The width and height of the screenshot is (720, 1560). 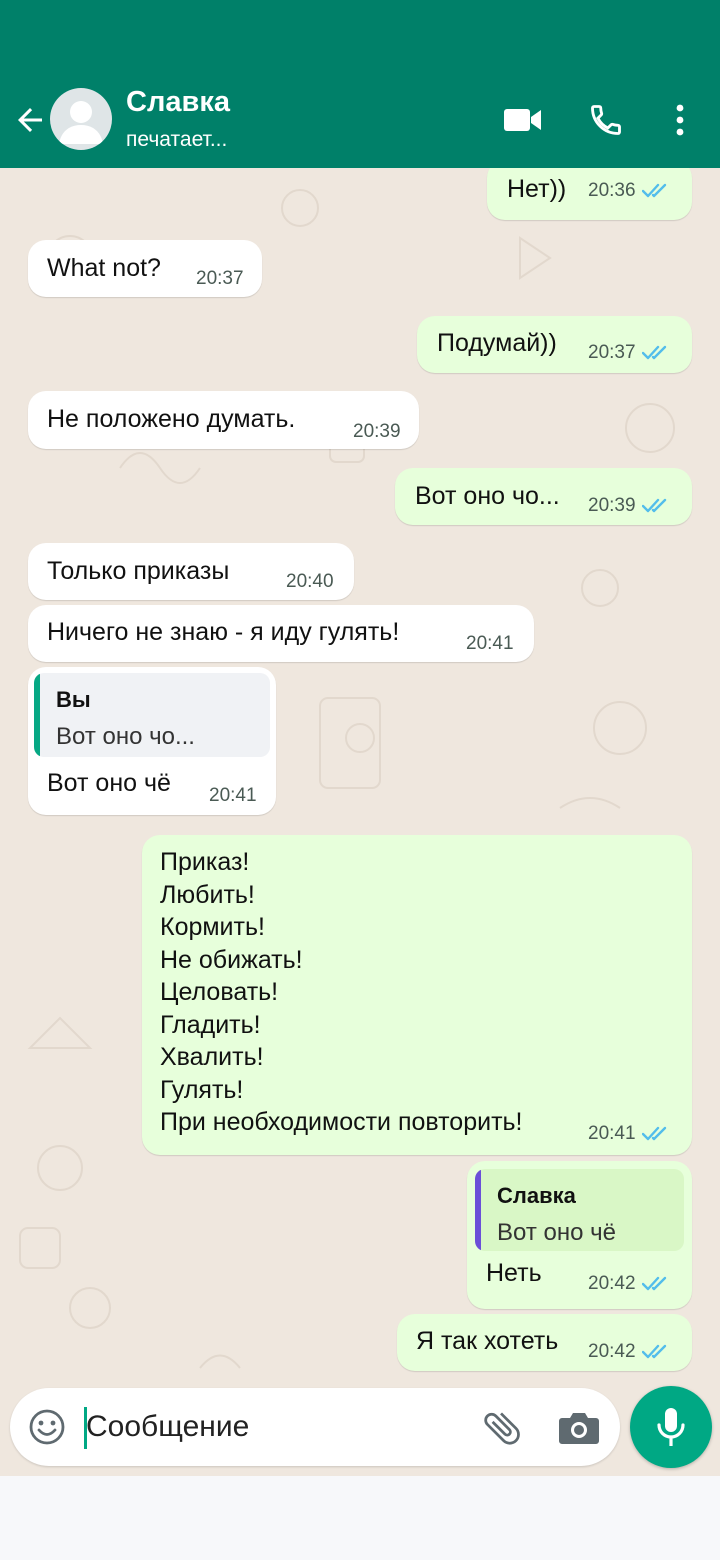 I want to click on message-time: 20:40, so click(x=310, y=581).